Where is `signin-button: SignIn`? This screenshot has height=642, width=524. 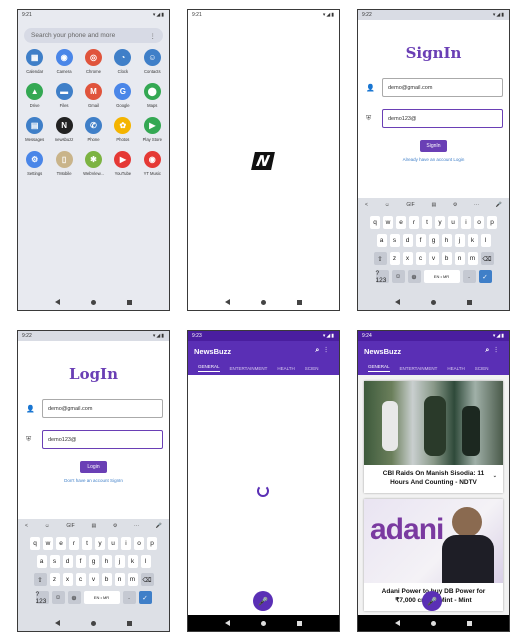 signin-button: SignIn is located at coordinates (433, 146).